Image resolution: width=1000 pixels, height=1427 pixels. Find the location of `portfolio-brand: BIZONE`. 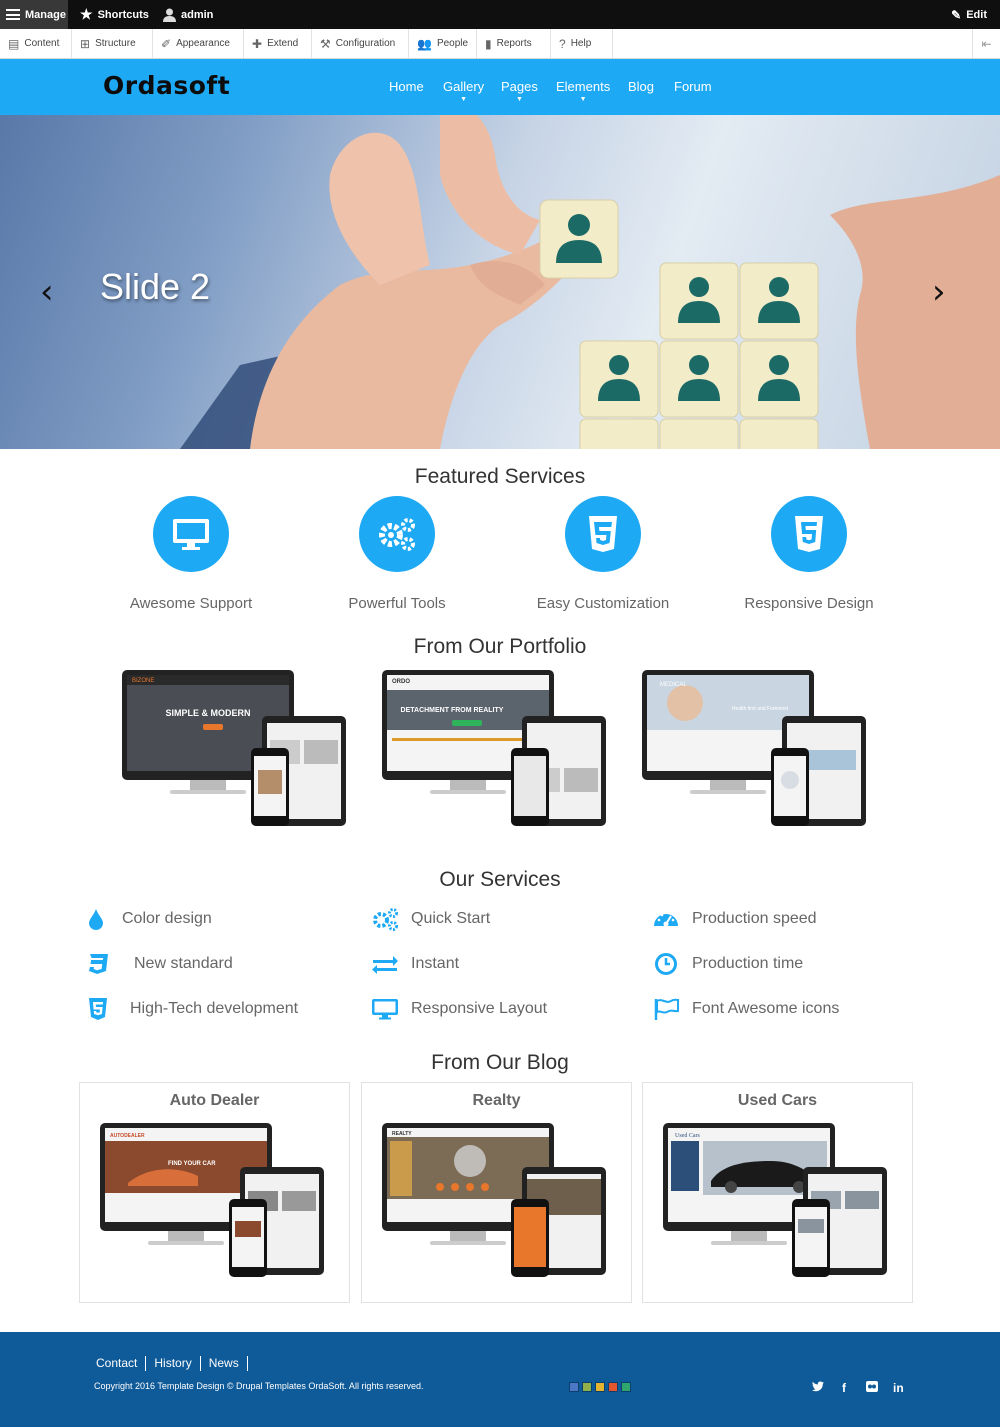

portfolio-brand: BIZONE is located at coordinates (143, 681).